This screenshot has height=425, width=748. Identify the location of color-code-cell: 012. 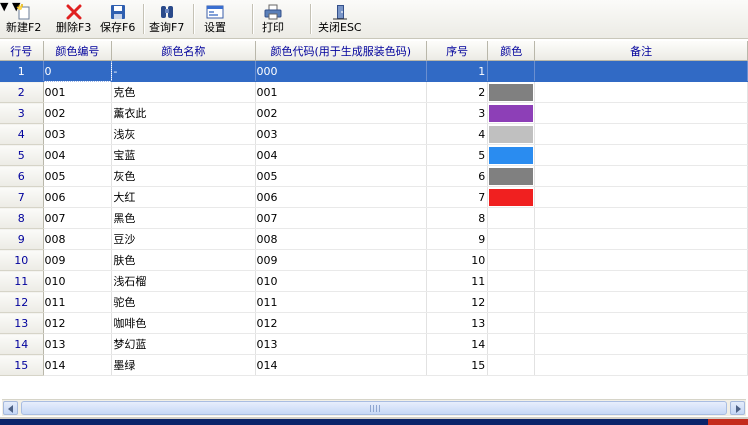
(341, 323).